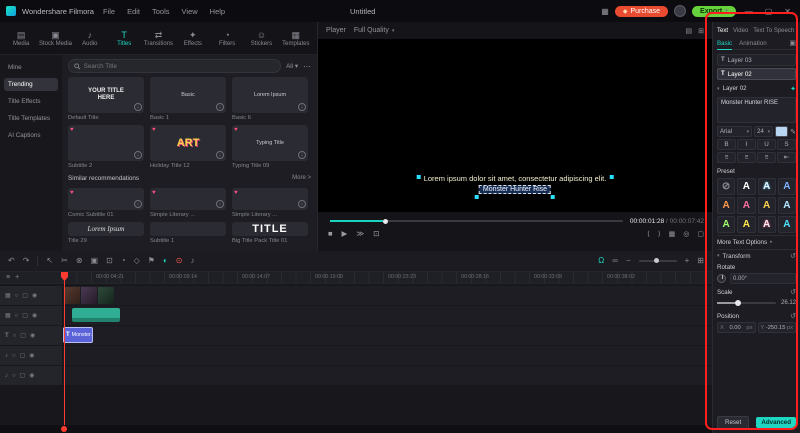 The image size is (800, 433). What do you see at coordinates (385, 221) in the screenshot?
I see `seek-handle` at bounding box center [385, 221].